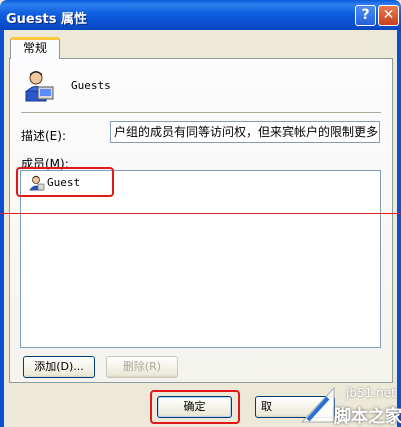 The height and width of the screenshot is (427, 401). Describe the element at coordinates (35, 48) in the screenshot. I see `tab-general: 常规` at that location.